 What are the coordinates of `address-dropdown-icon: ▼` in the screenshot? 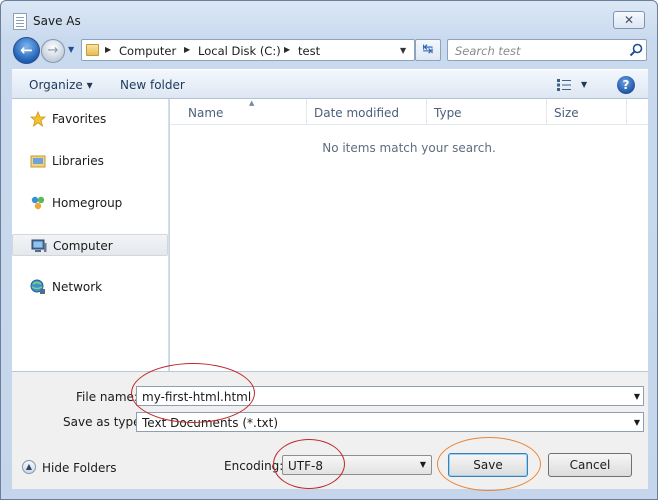 It's located at (403, 50).